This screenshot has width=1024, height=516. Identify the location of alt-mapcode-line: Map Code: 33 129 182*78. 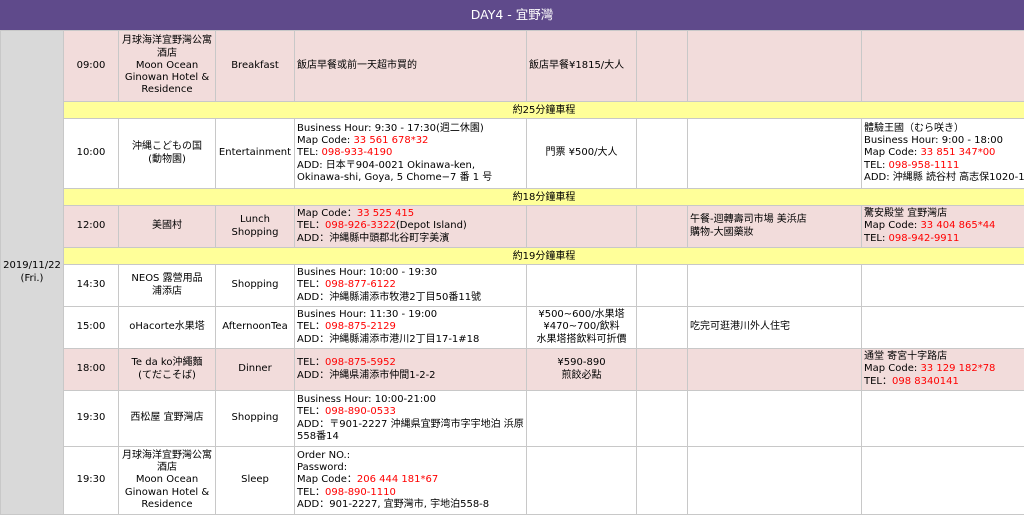
(943, 369).